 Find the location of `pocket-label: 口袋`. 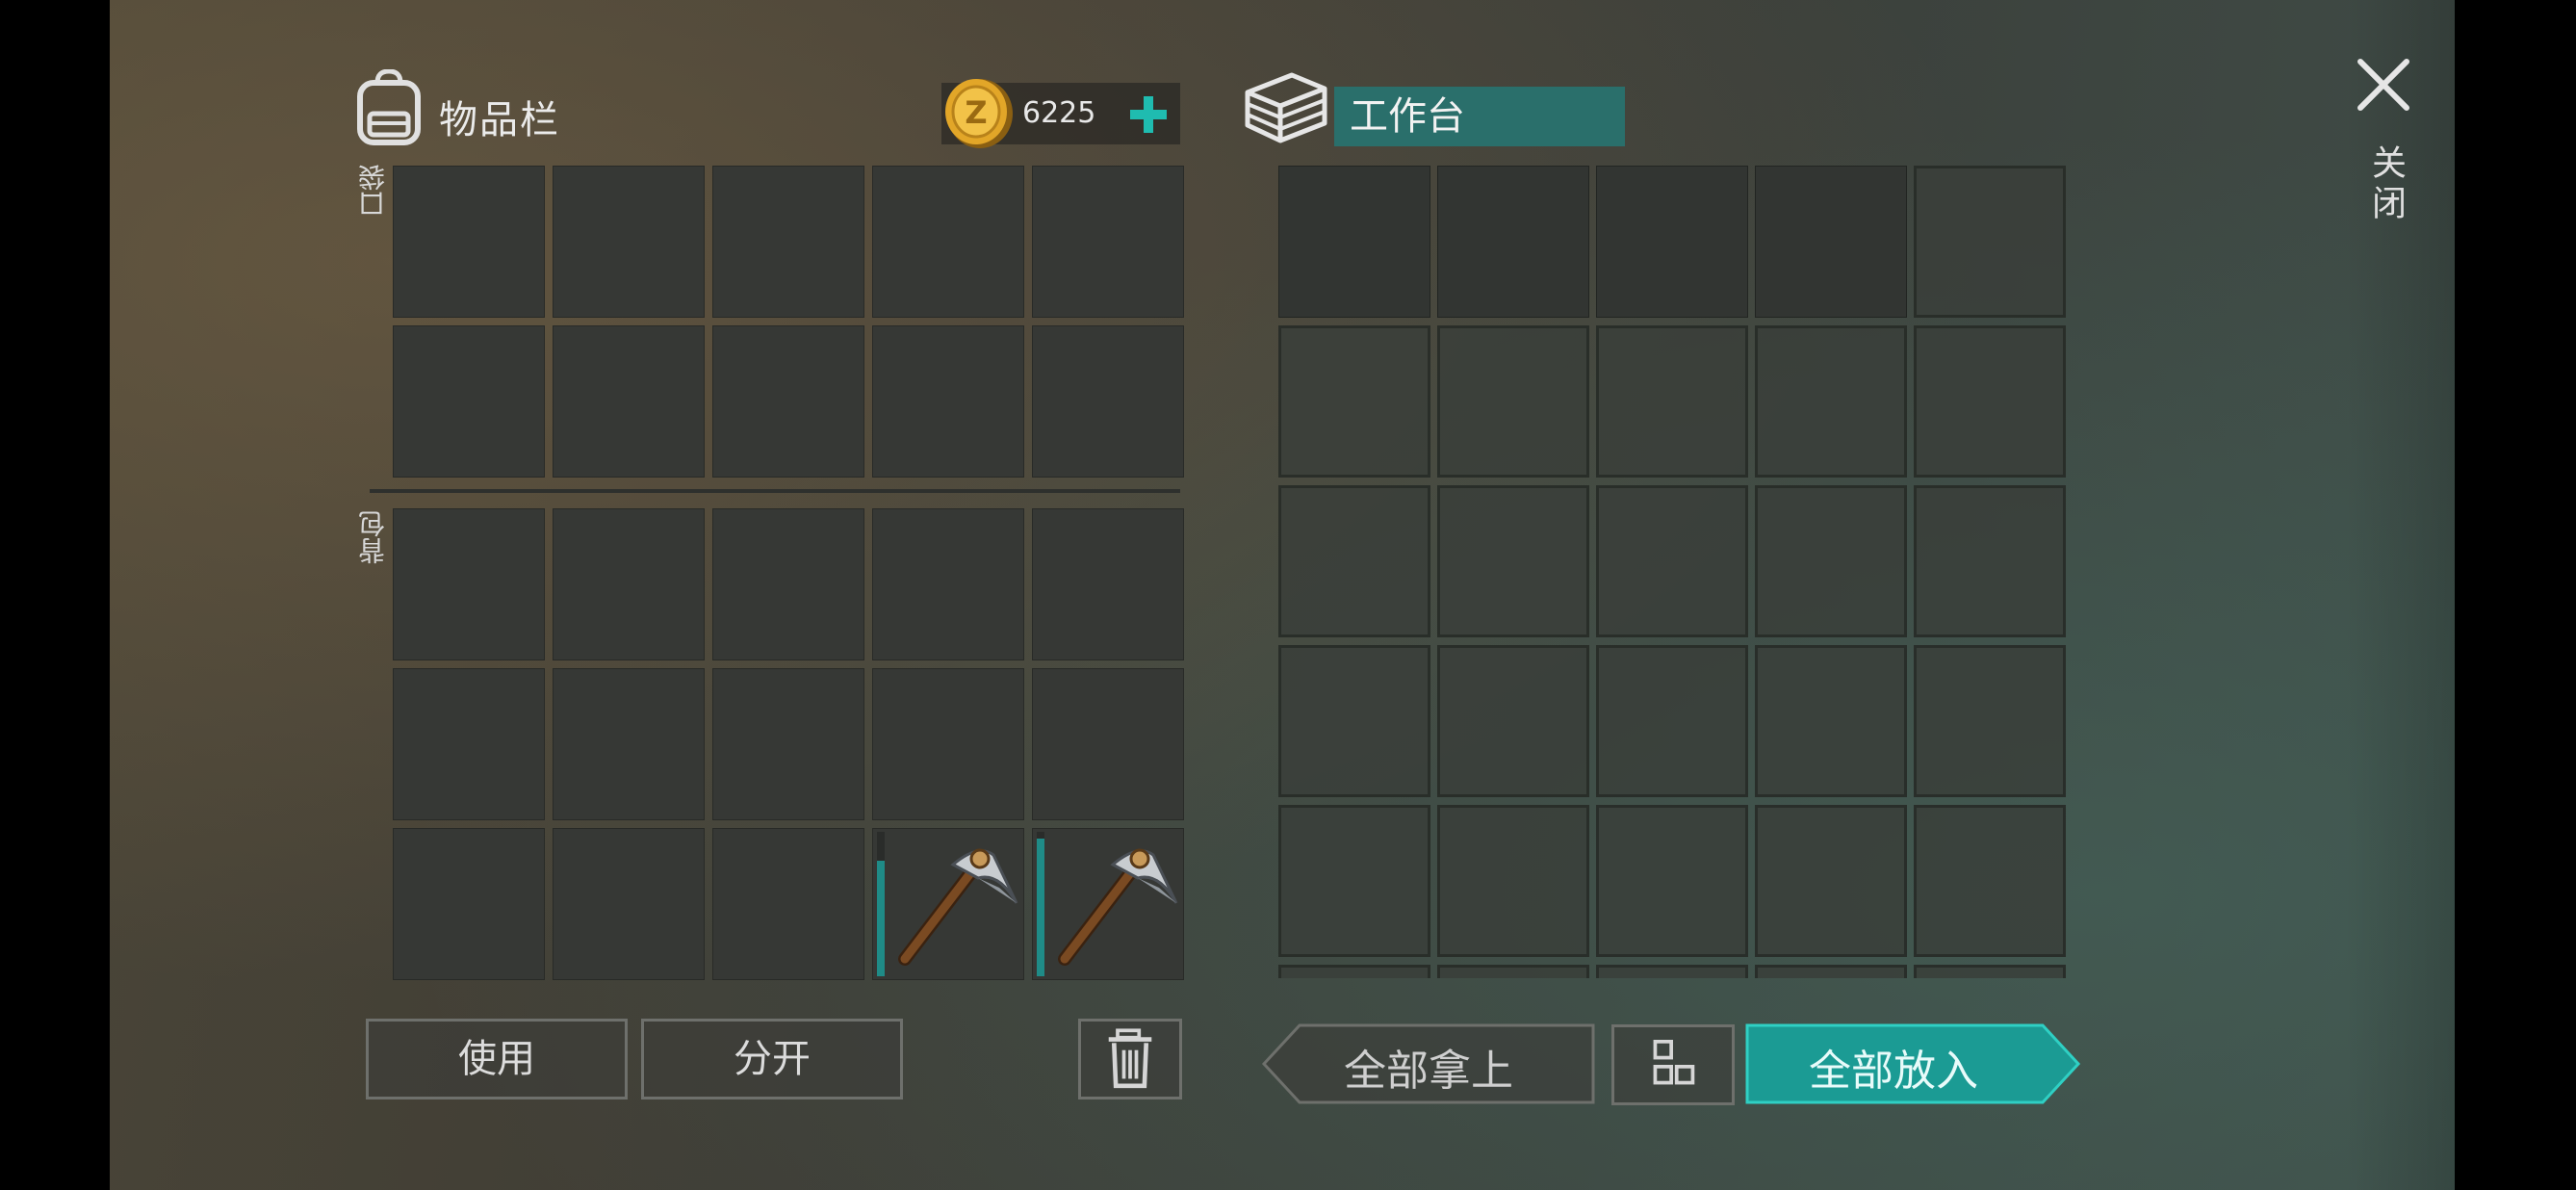

pocket-label: 口袋 is located at coordinates (373, 191).